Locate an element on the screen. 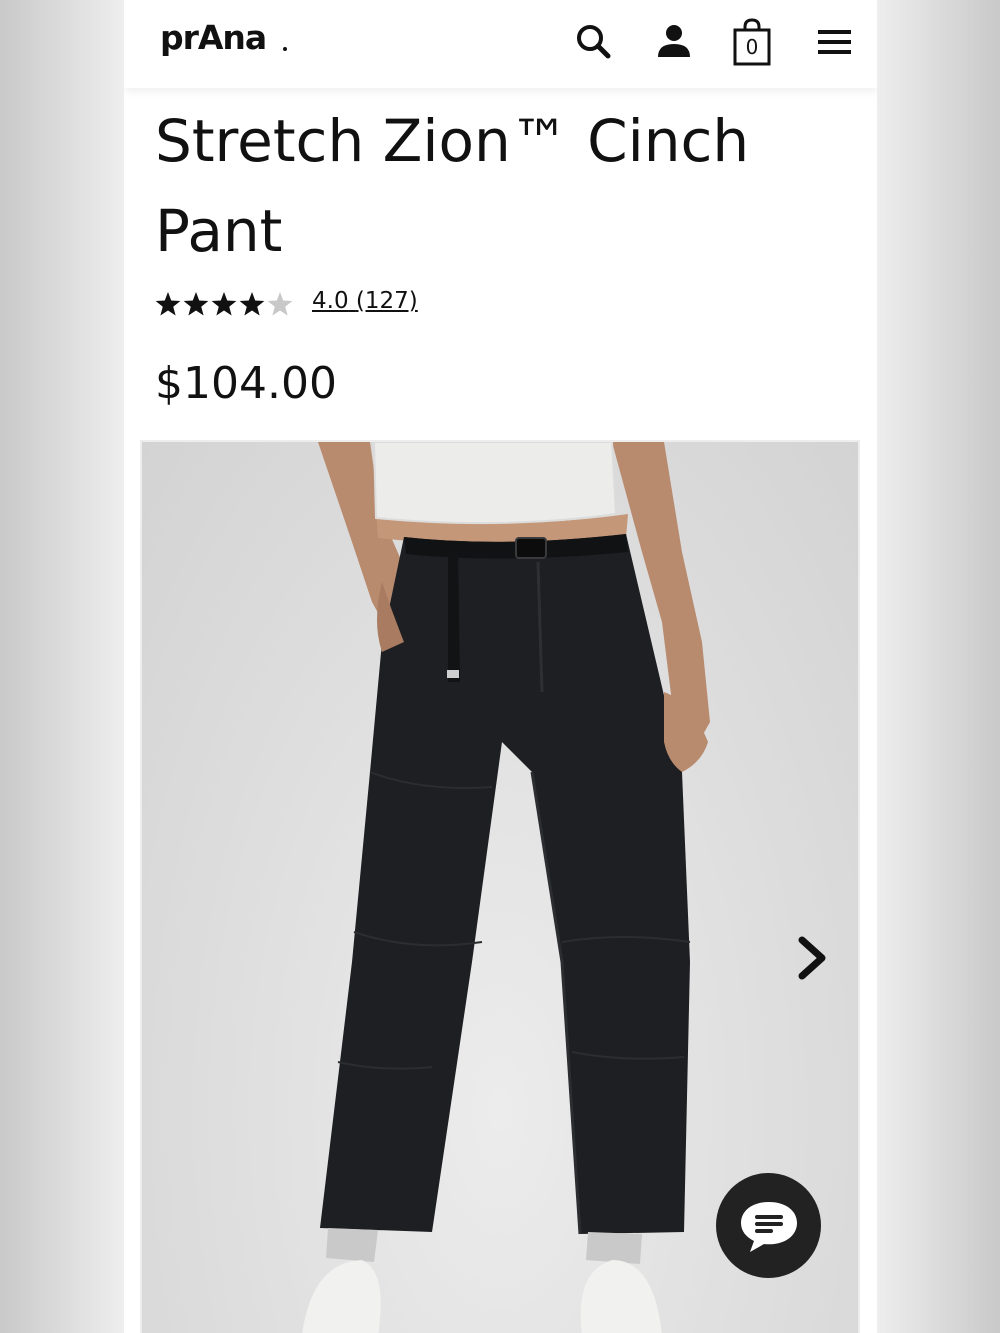 This screenshot has height=1333, width=1000. chevron-right-icon is located at coordinates (812, 958).